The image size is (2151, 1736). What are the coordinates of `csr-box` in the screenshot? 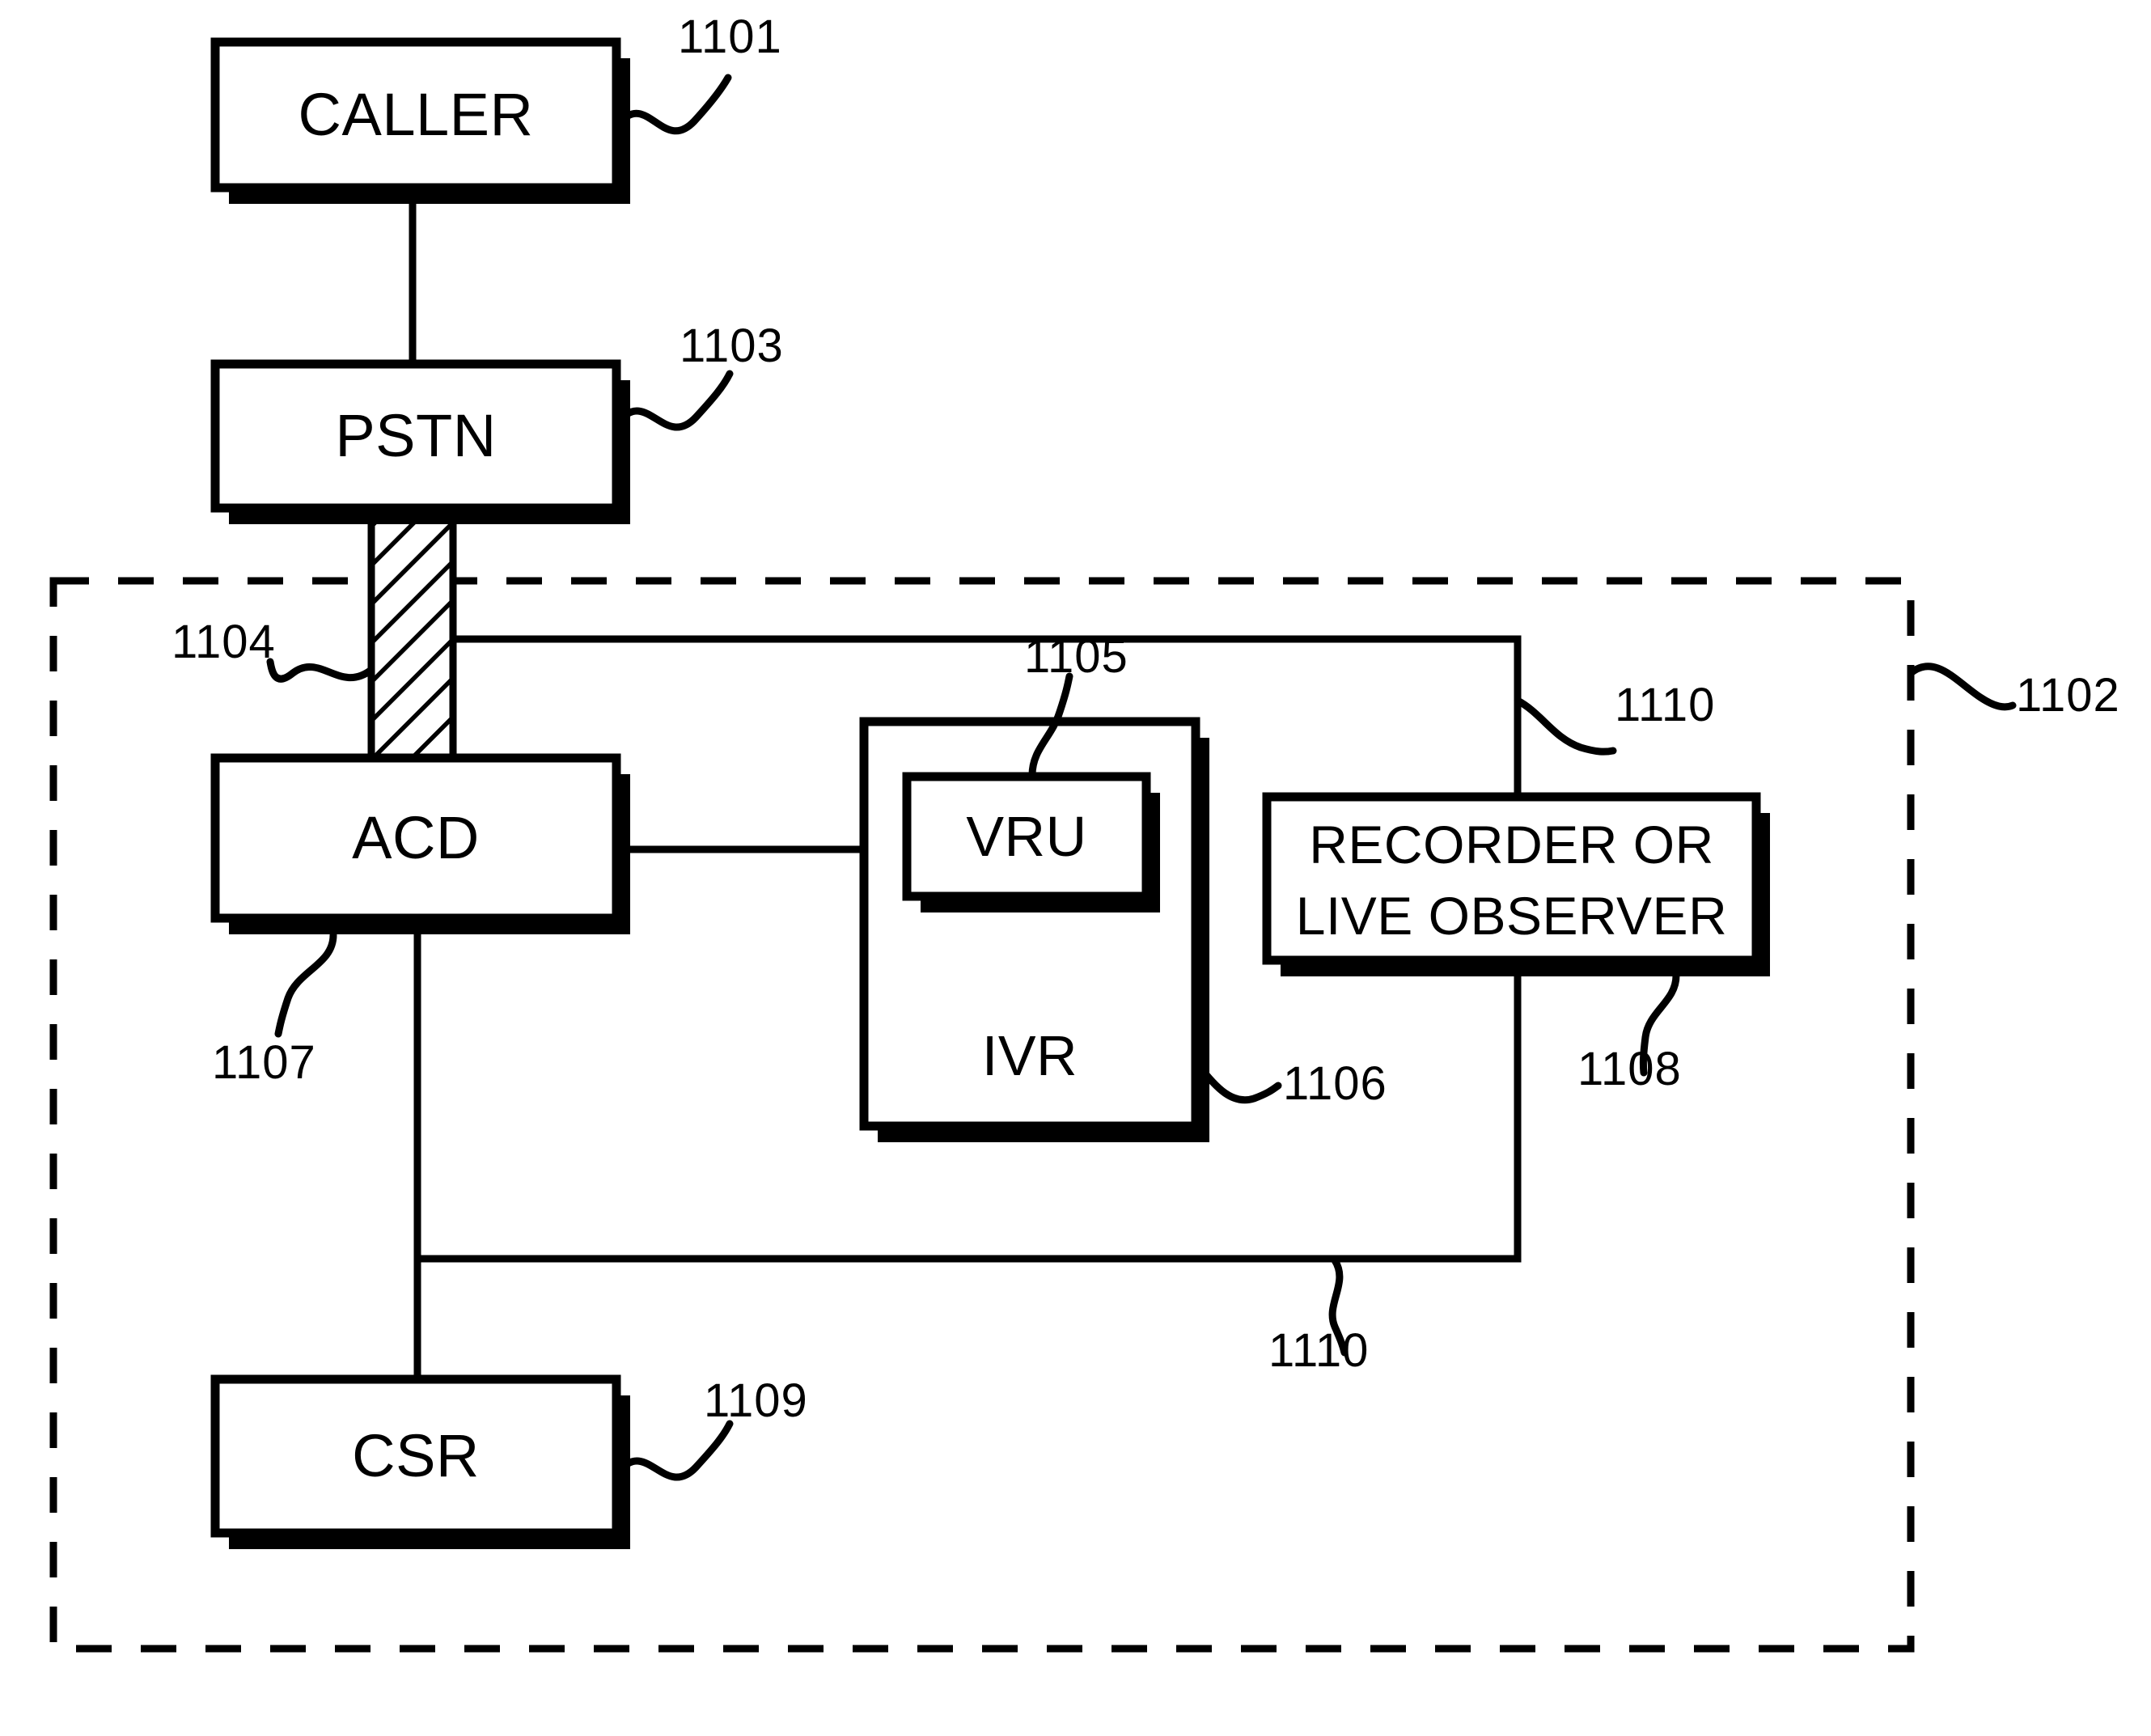 It's located at (416, 1456).